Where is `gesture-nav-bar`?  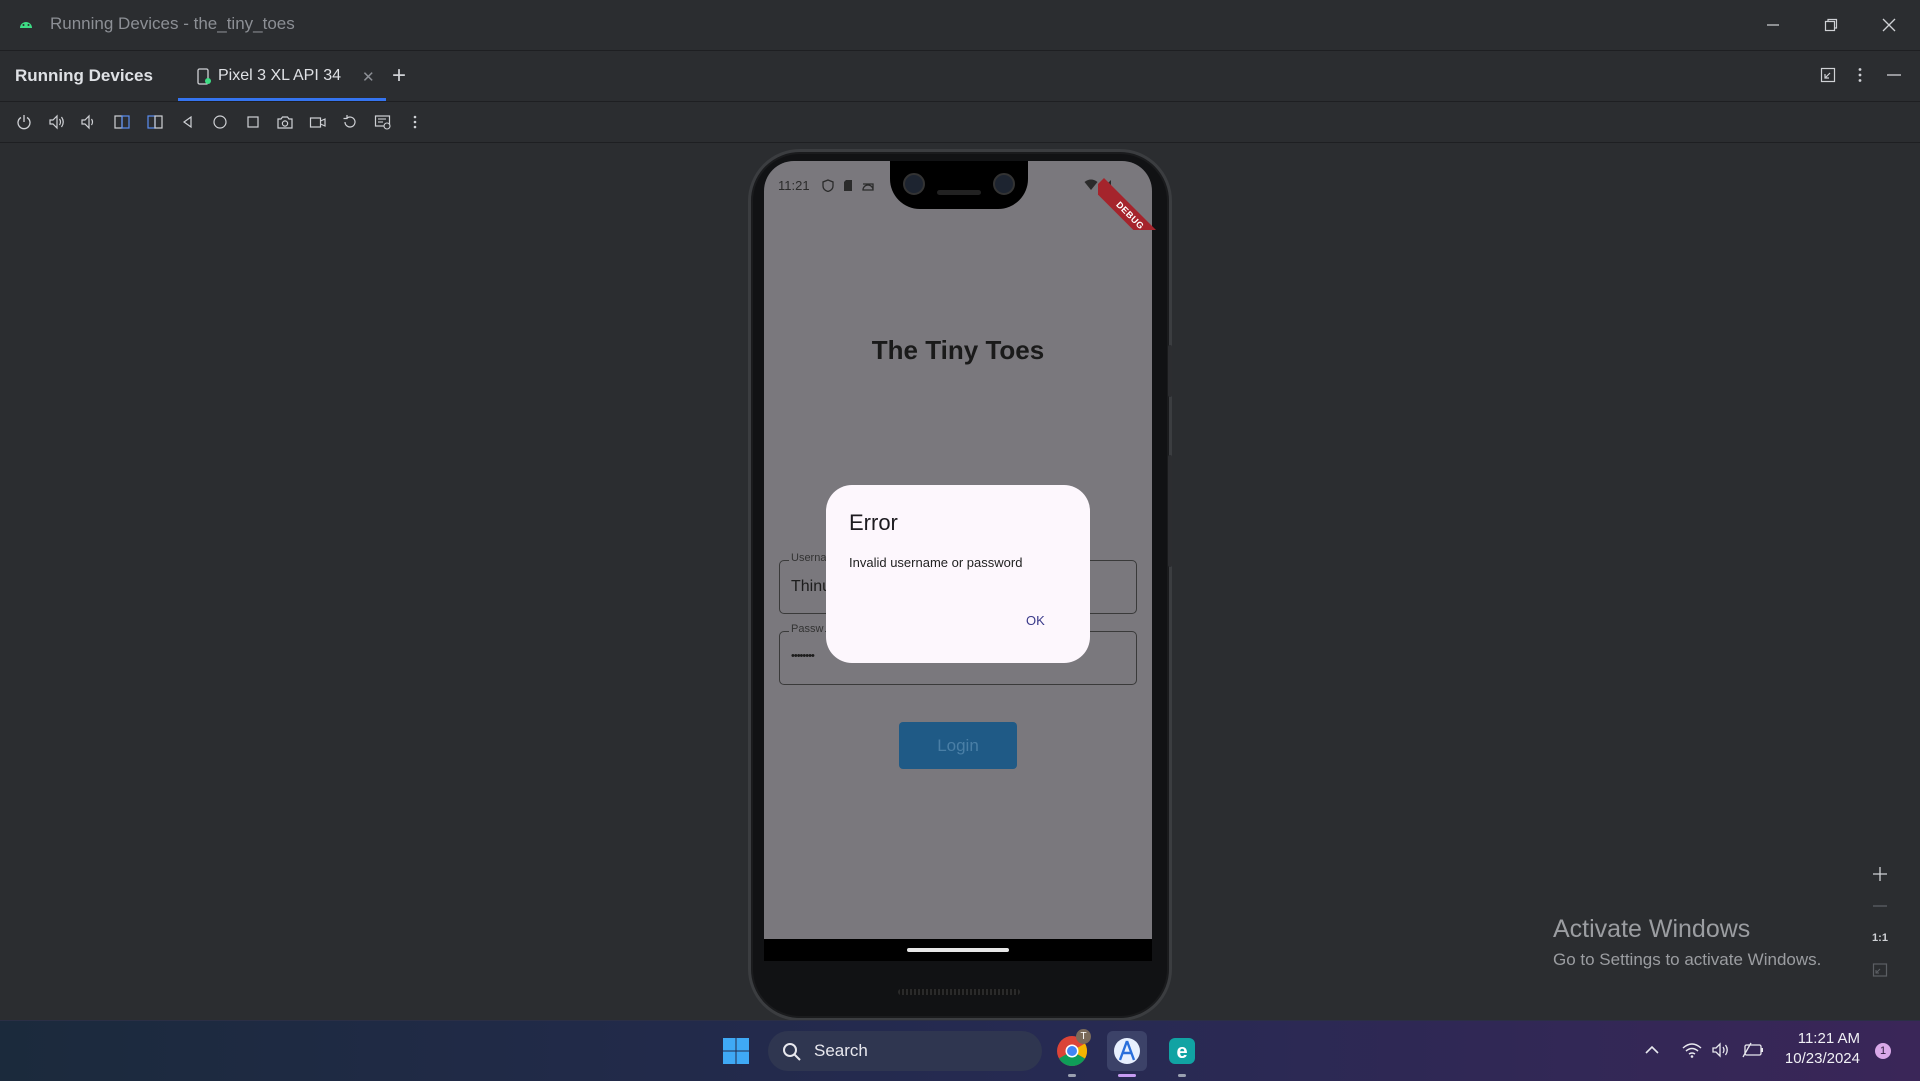
gesture-nav-bar is located at coordinates (958, 950).